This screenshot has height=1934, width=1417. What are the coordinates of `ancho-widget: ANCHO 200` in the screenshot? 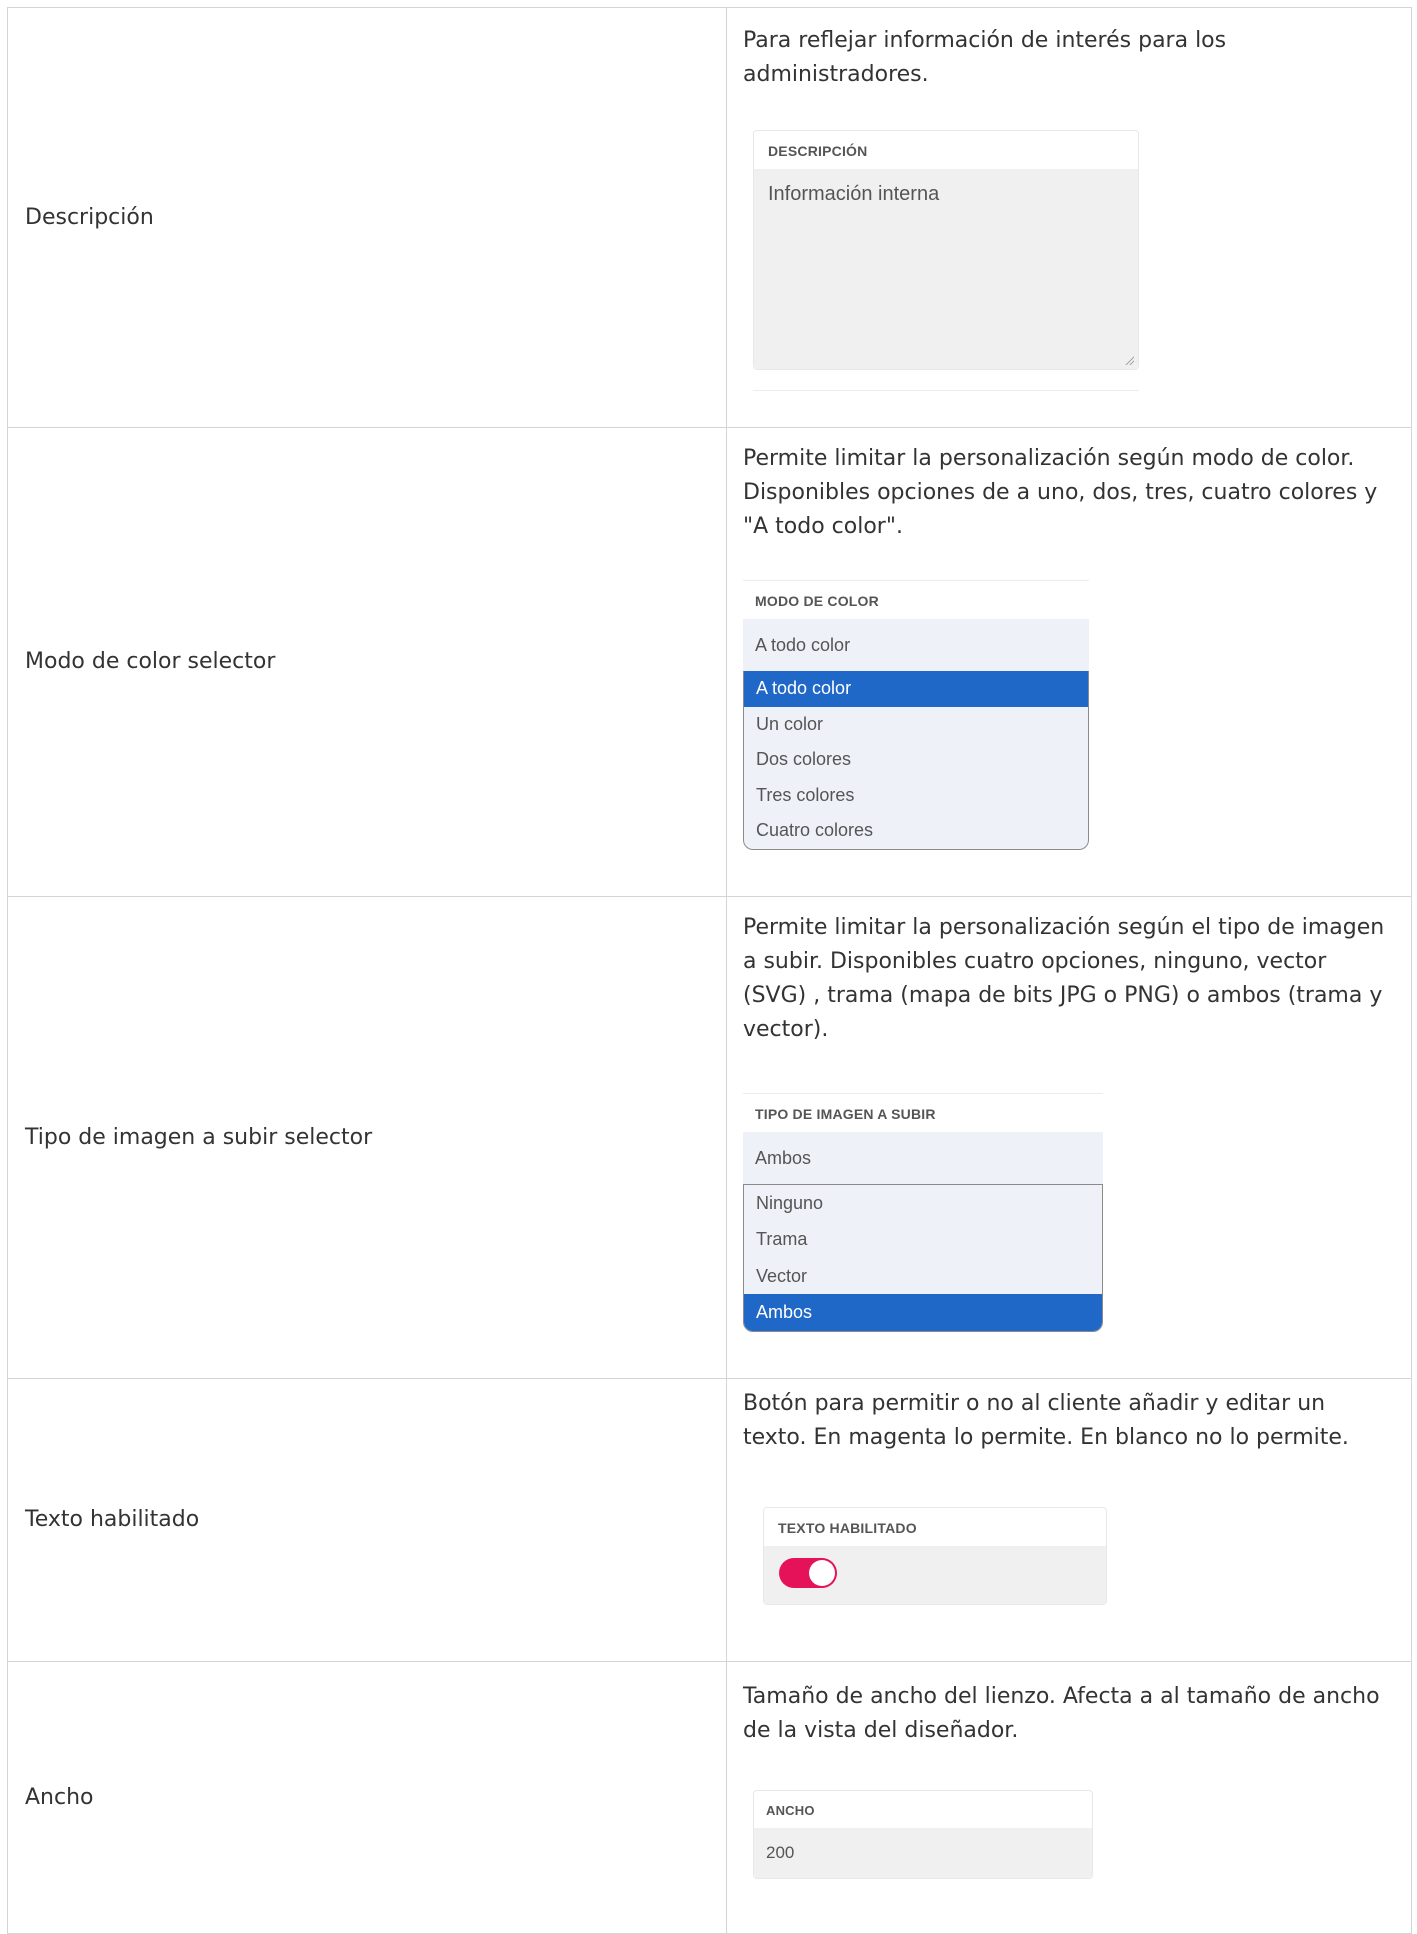 It's located at (923, 1834).